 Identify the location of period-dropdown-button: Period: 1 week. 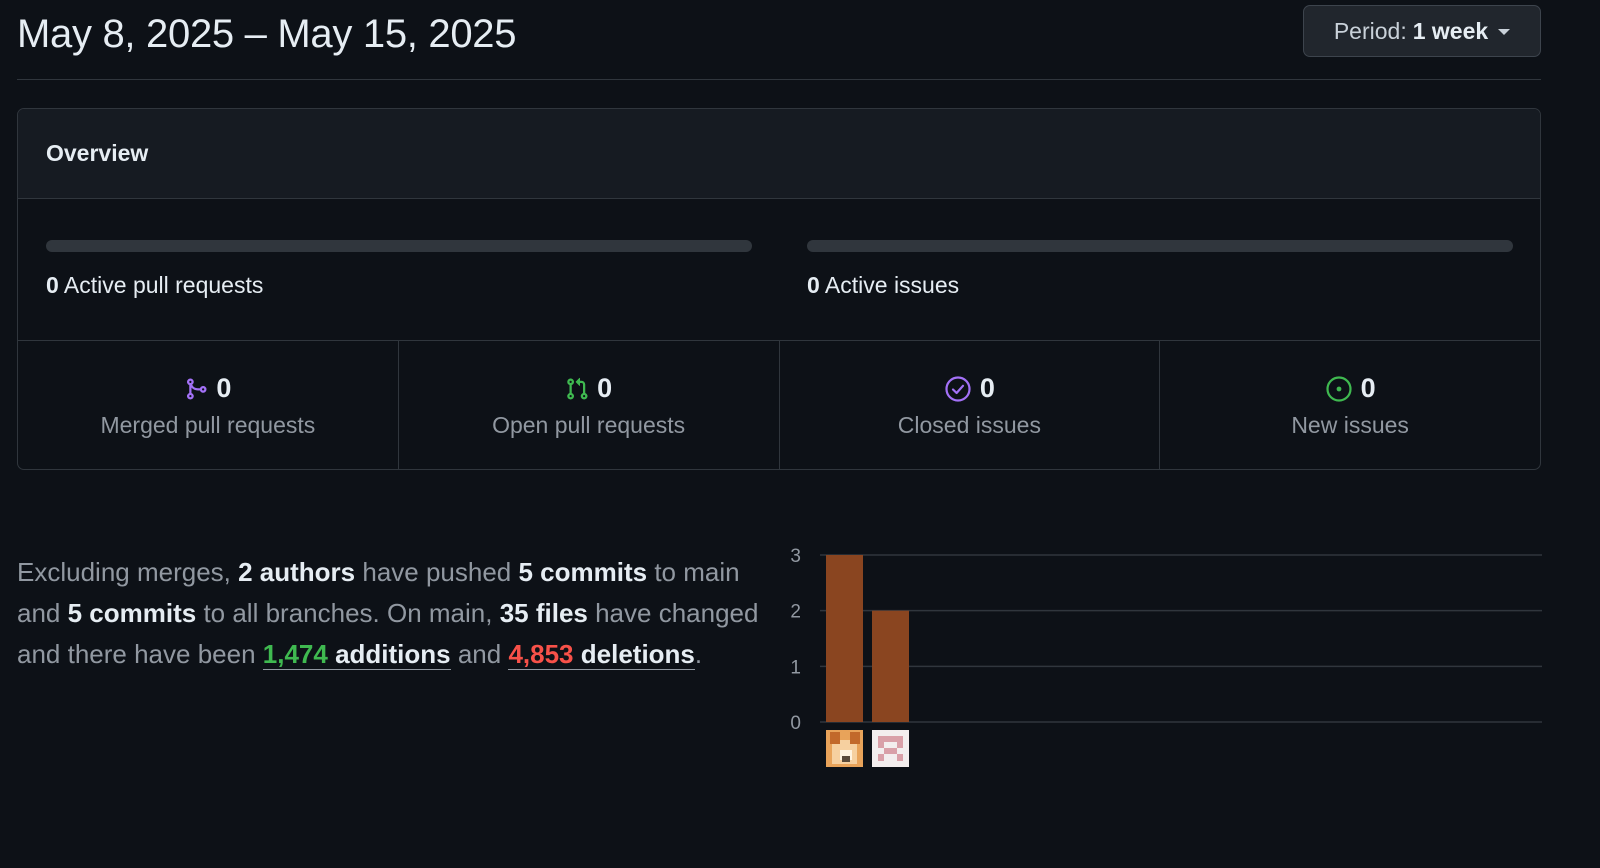
(1422, 31).